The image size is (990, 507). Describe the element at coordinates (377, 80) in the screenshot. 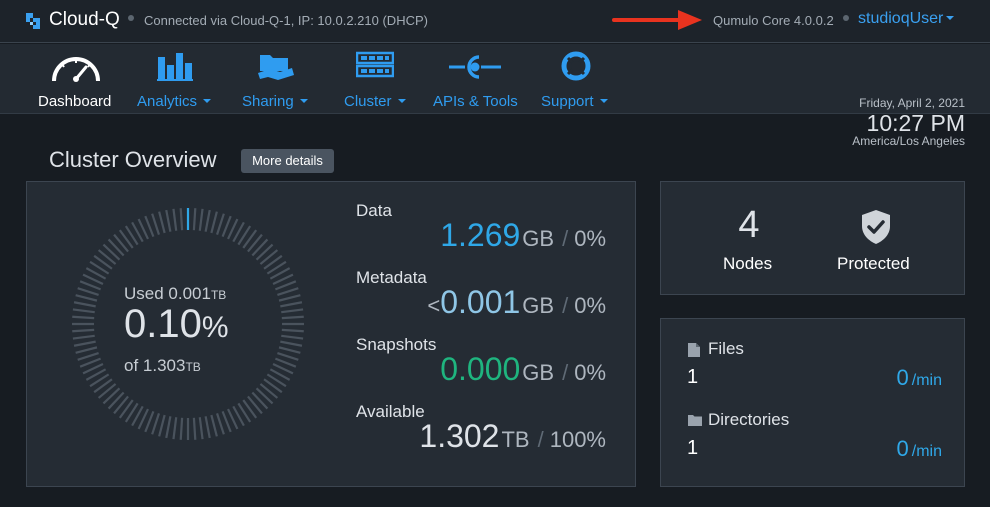

I see `nav-cluster: Cluster` at that location.